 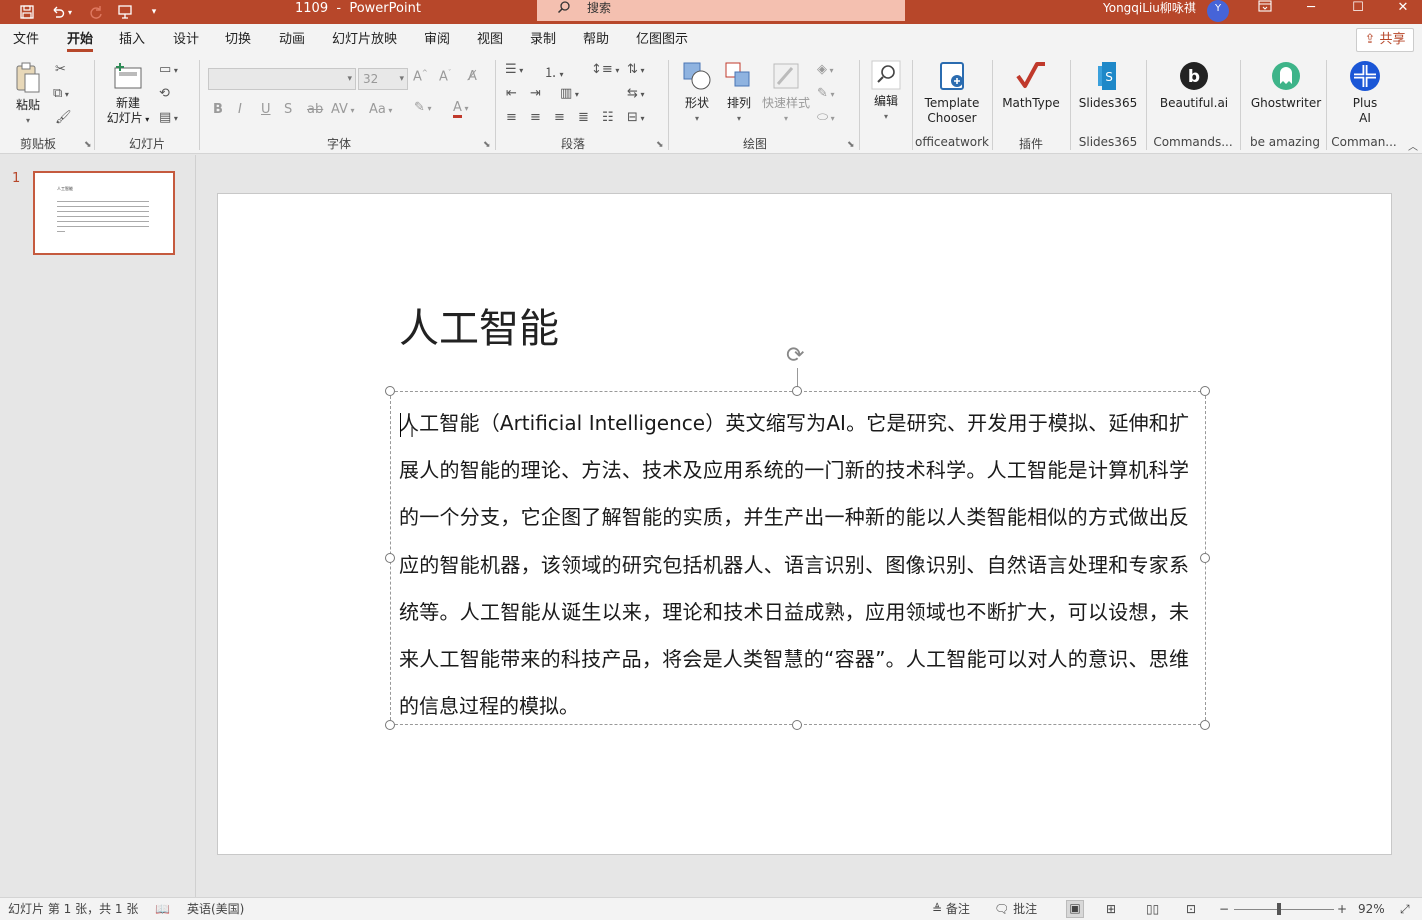 I want to click on comments-button: 🗨 批注, so click(x=1015, y=909).